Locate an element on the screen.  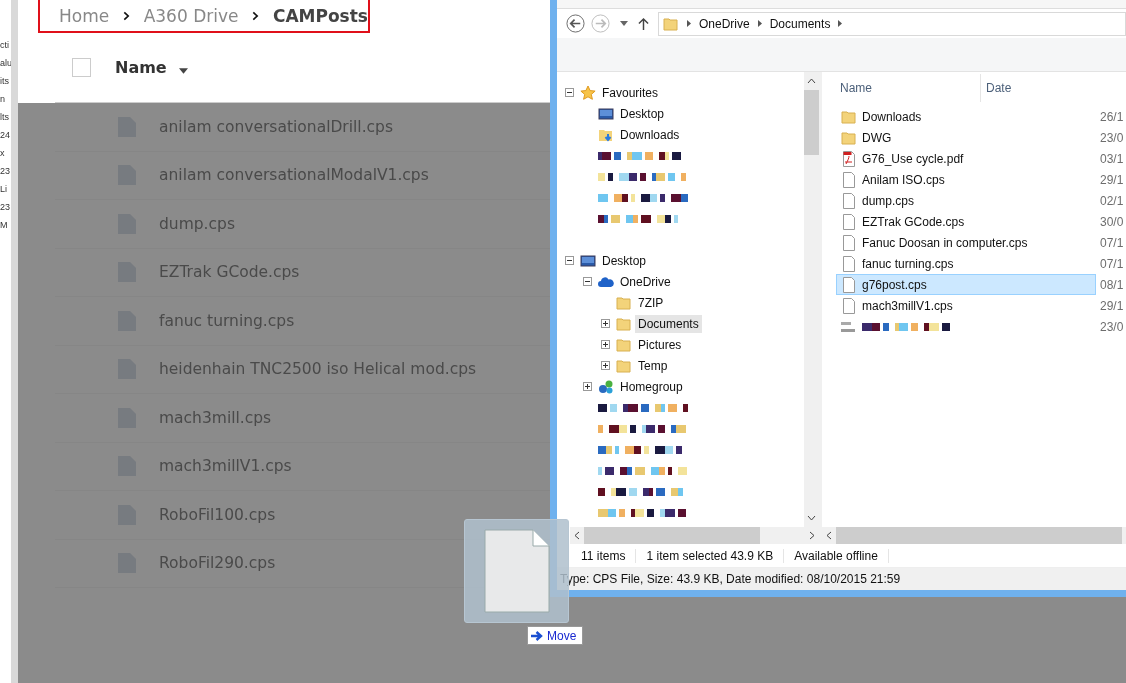
tree-item: Documents is located at coordinates (668, 323).